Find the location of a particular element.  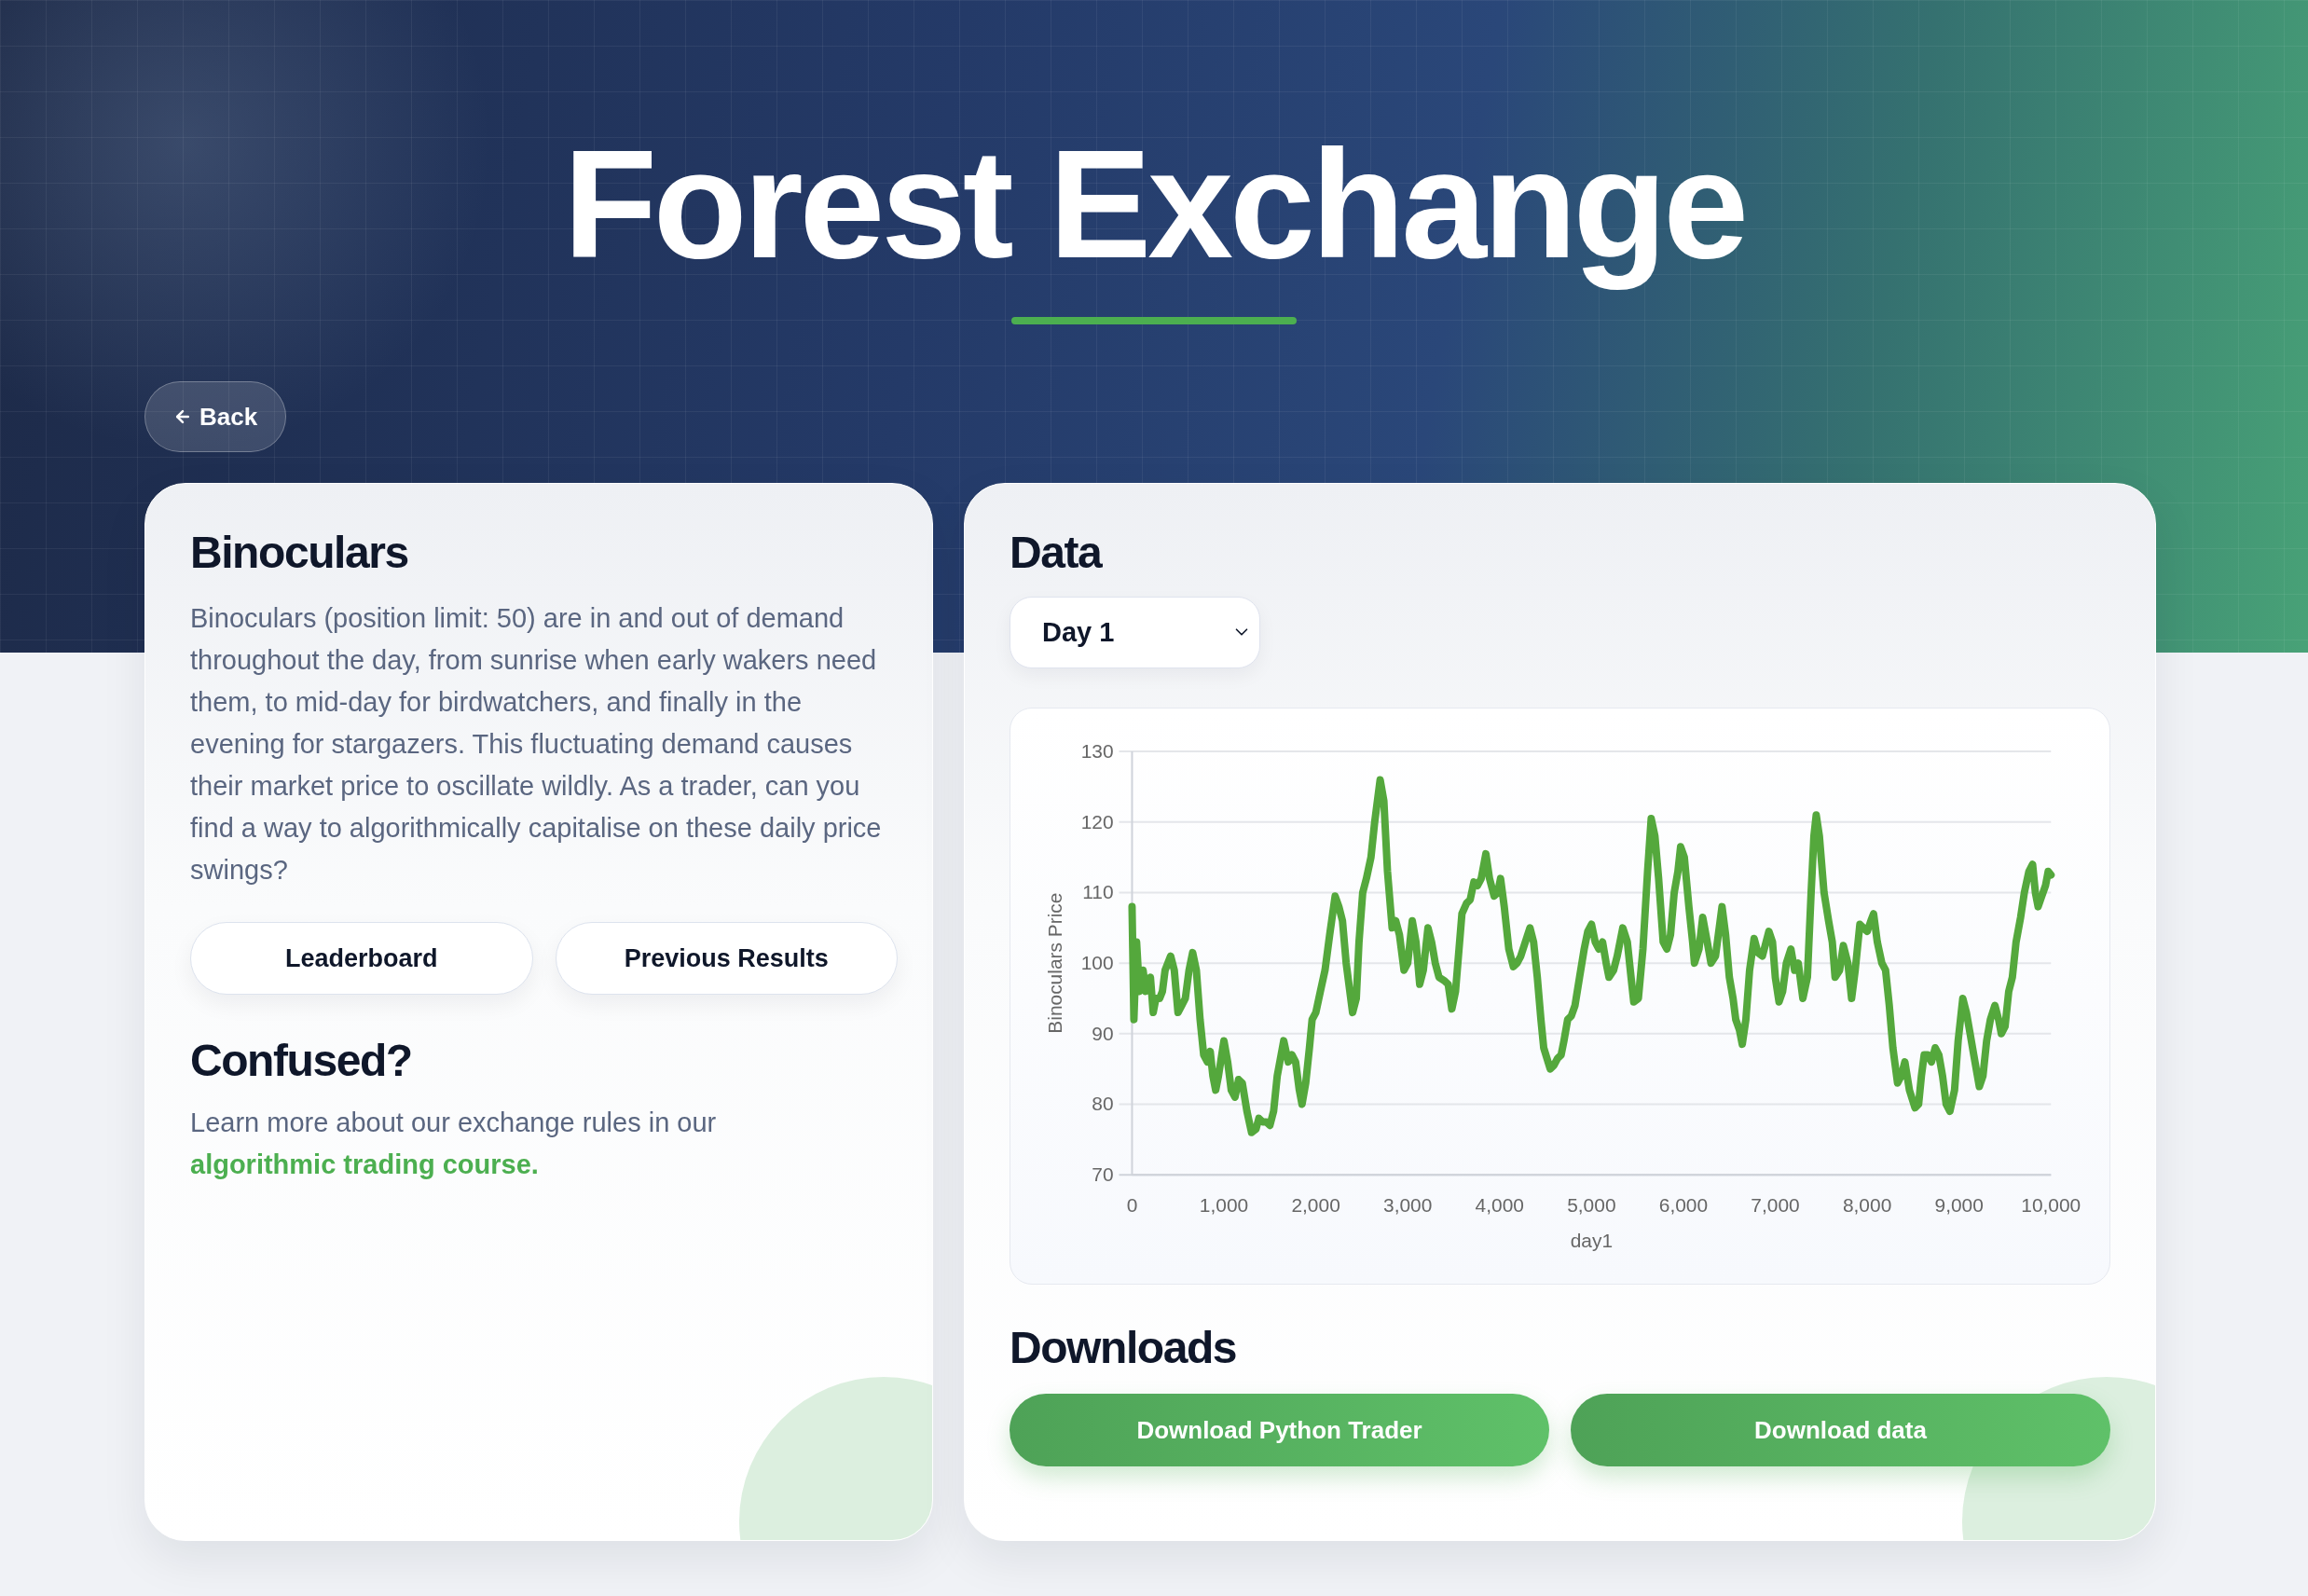

x-axis-tick-label: 6,000 is located at coordinates (1683, 1204).